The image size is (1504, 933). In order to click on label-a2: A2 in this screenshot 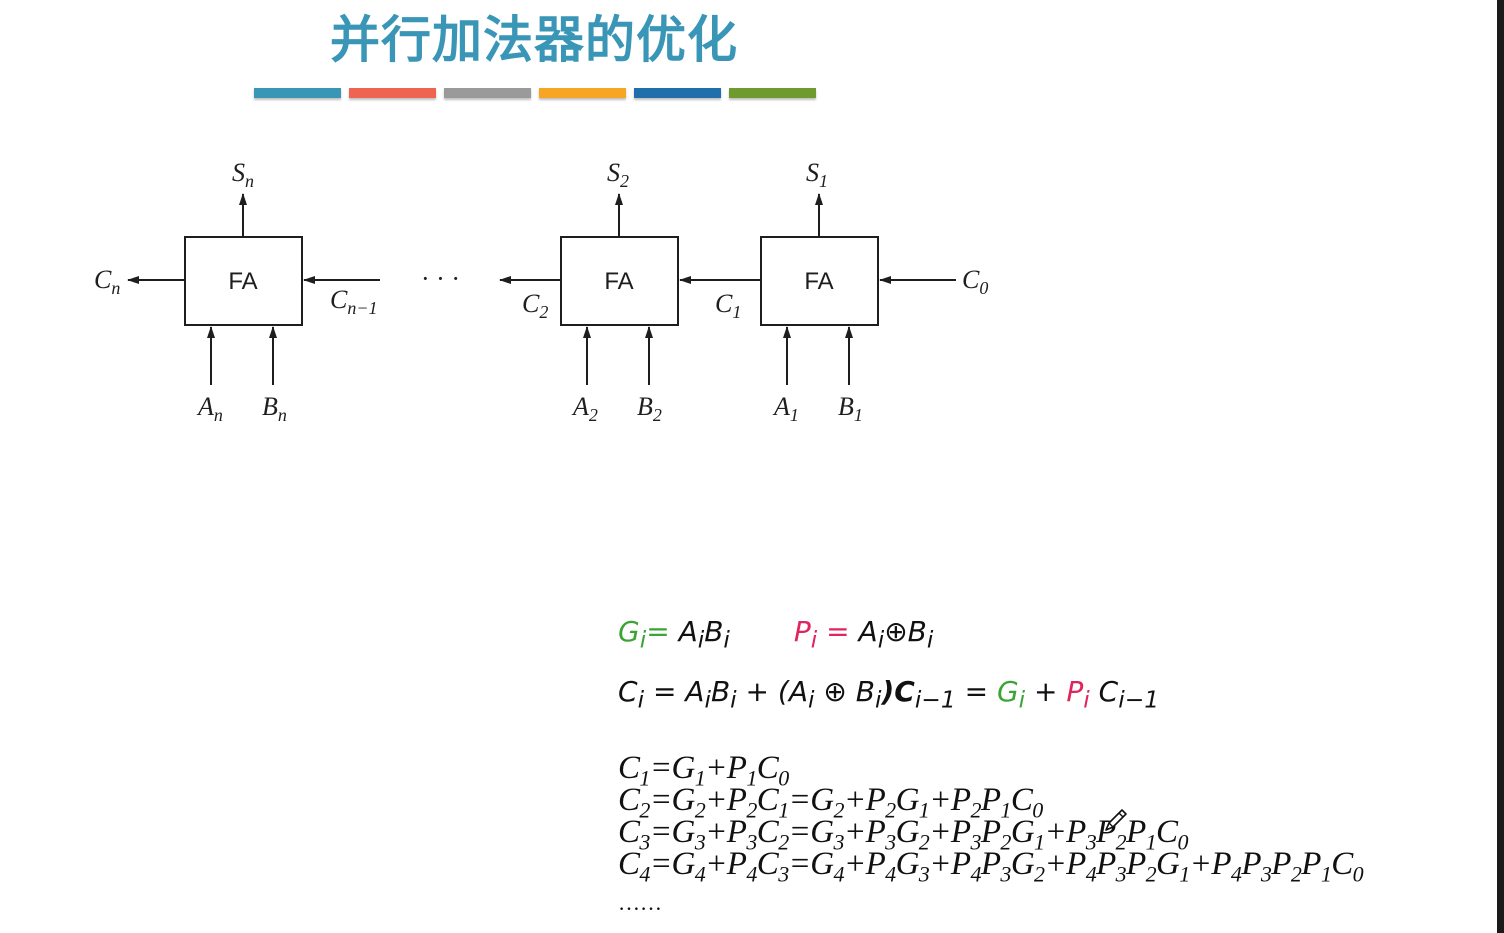, I will do `click(584, 408)`.